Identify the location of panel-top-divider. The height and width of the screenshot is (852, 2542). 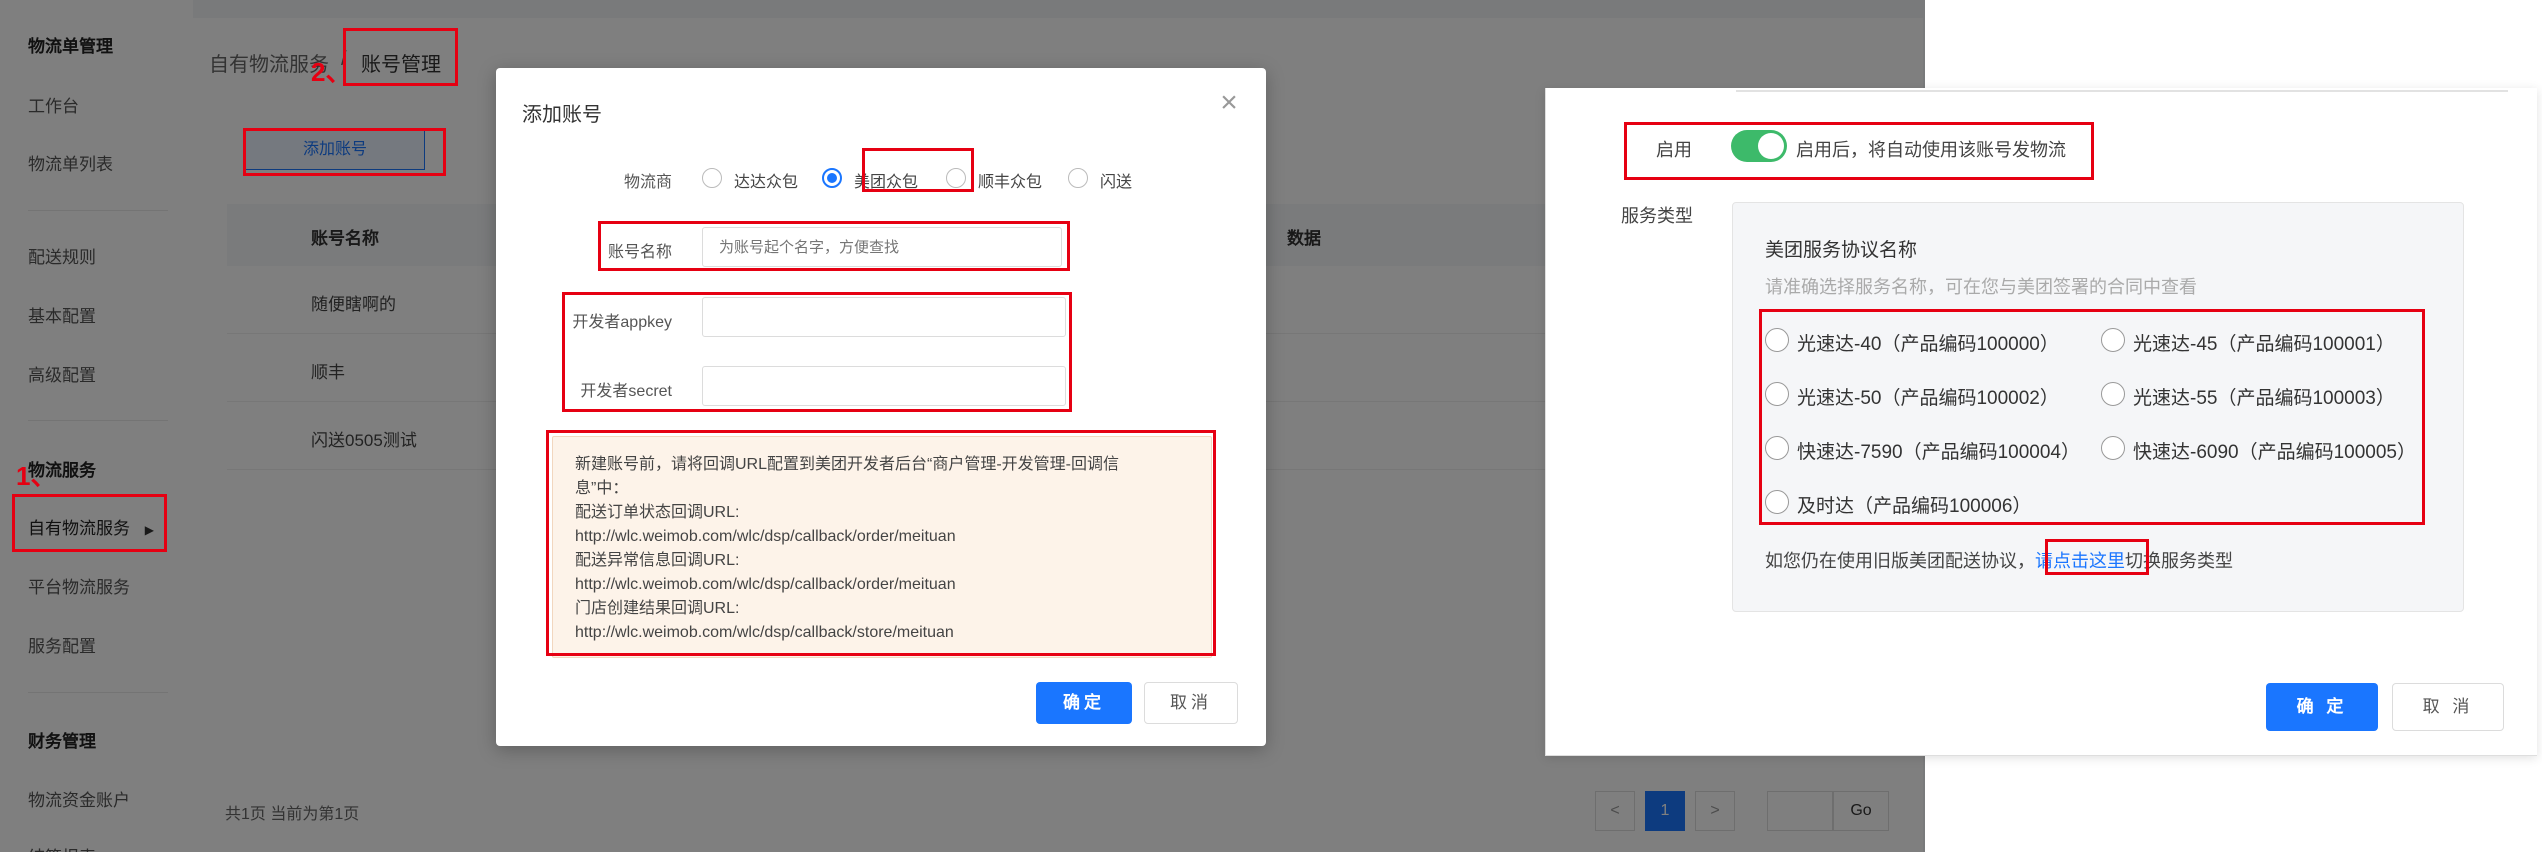
(2122, 90).